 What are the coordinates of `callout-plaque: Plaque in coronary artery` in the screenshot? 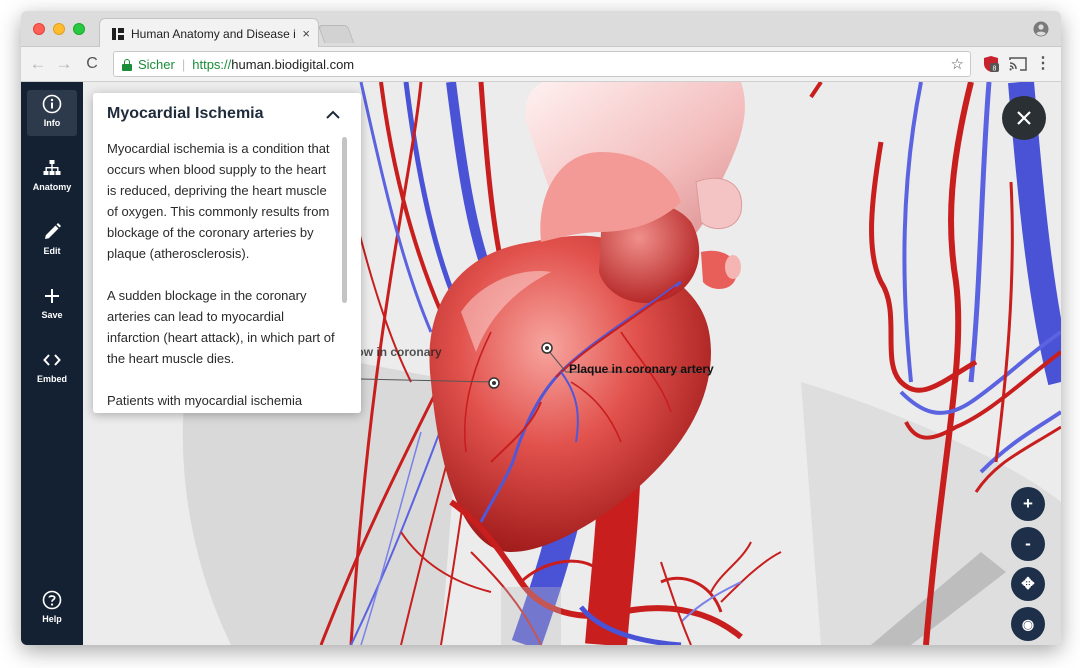 It's located at (641, 369).